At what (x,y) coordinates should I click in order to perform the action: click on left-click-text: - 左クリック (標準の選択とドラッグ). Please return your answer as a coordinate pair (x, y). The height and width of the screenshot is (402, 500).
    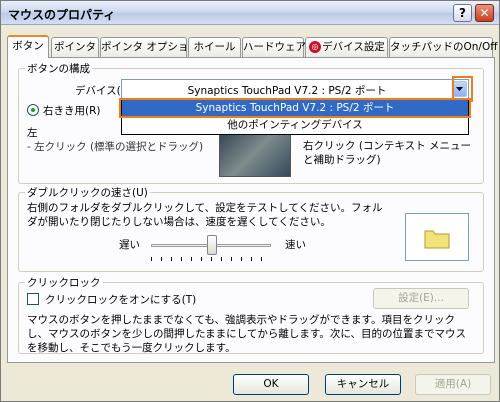
    Looking at the image, I should click on (115, 147).